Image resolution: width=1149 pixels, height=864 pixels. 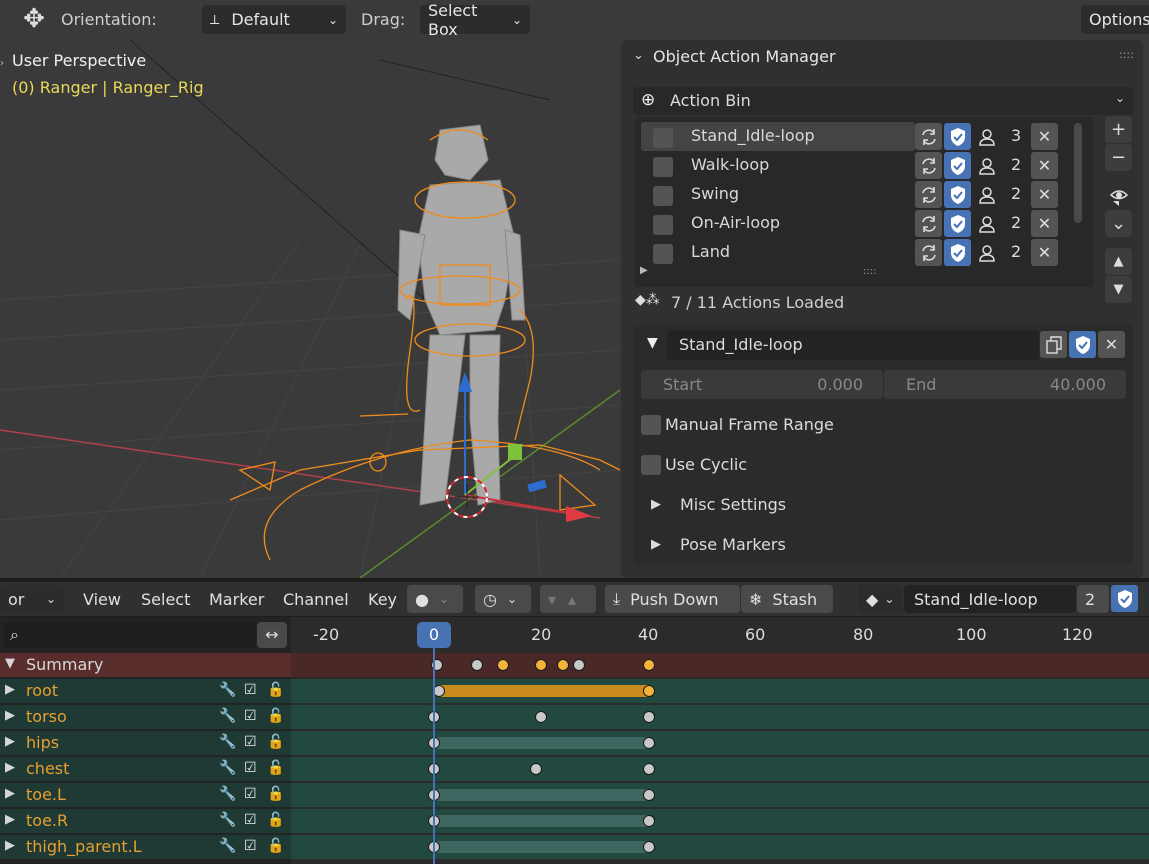 I want to click on menu-select: Select, so click(x=165, y=599).